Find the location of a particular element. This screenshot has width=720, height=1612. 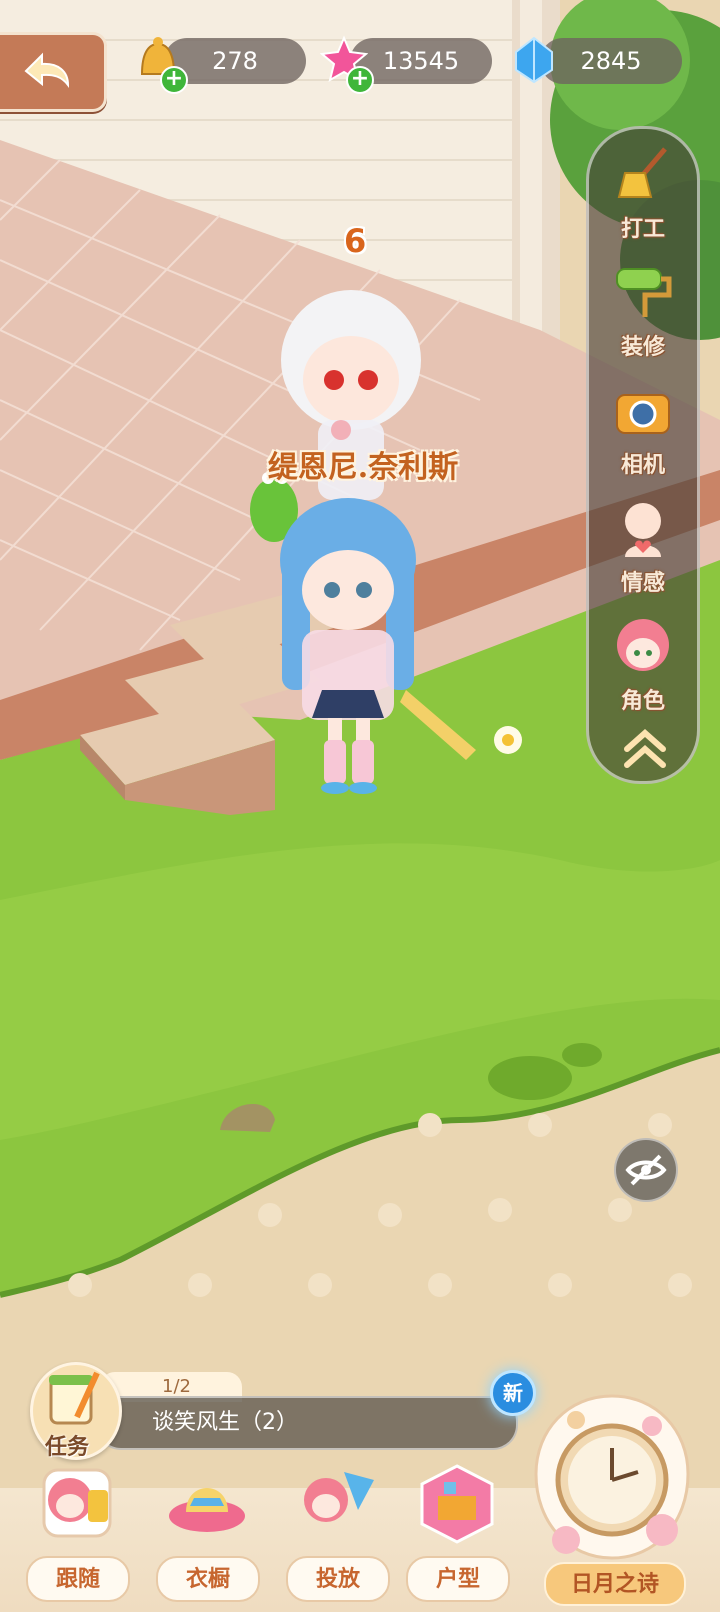

special-label: 日月之诗 is located at coordinates (615, 1584).